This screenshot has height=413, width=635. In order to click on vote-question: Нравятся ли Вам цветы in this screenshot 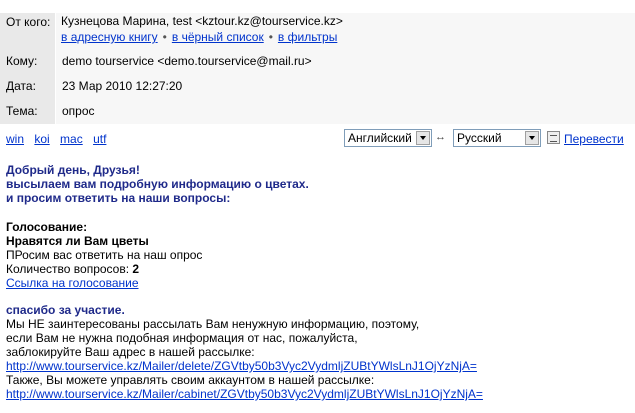, I will do `click(77, 241)`.